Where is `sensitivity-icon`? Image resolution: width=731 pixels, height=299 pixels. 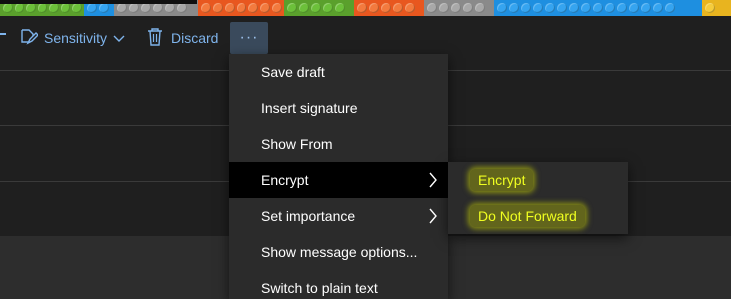 sensitivity-icon is located at coordinates (32, 38).